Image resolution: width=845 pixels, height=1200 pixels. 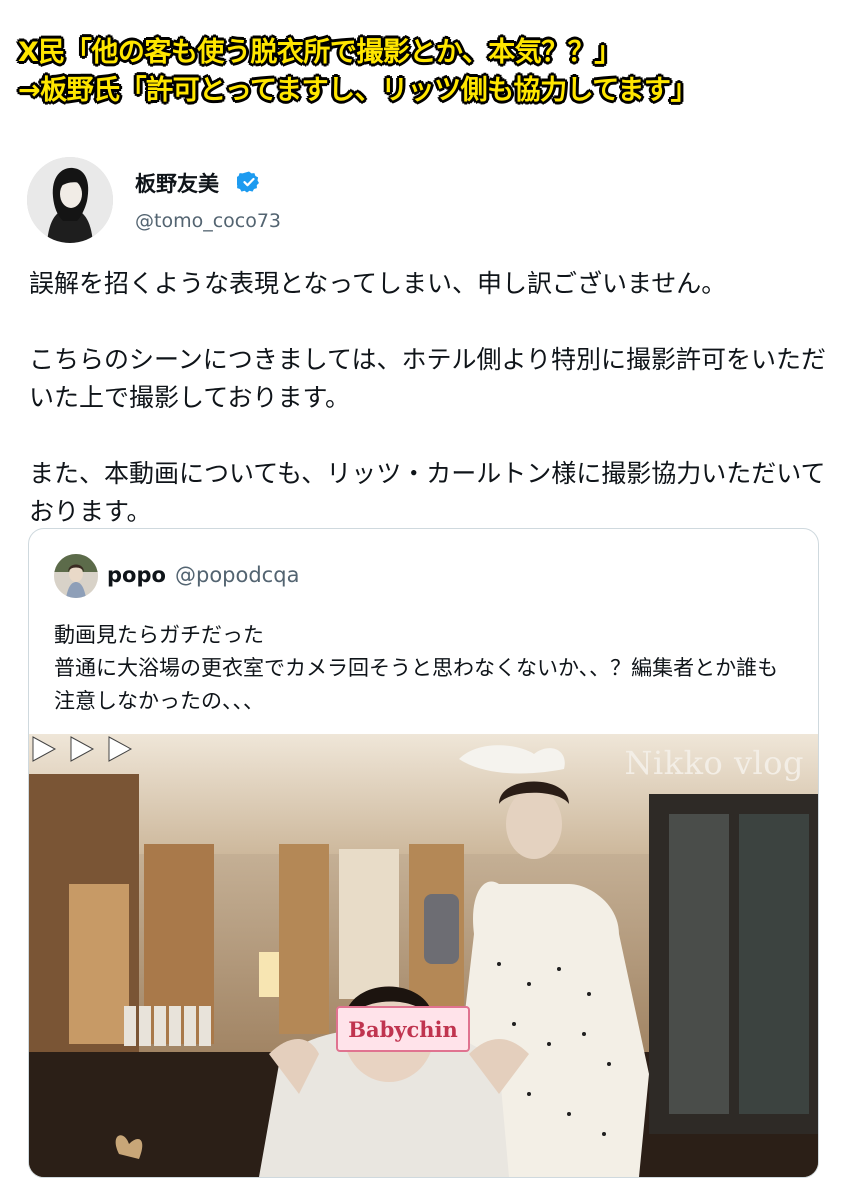 I want to click on tweet-paragraph: また、本動画についても、リッツ・カールトン様に撮影協力いただいております。, so click(x=427, y=492).